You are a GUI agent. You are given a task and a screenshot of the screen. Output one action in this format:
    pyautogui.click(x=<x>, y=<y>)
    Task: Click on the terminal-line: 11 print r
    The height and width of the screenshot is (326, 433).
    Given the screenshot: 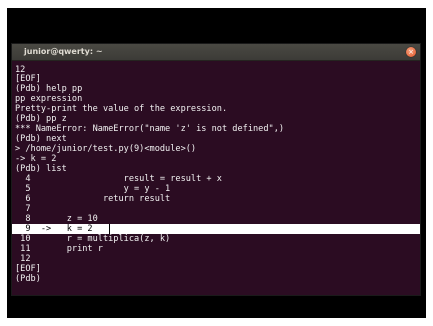 What is the action you would take?
    pyautogui.click(x=59, y=249)
    